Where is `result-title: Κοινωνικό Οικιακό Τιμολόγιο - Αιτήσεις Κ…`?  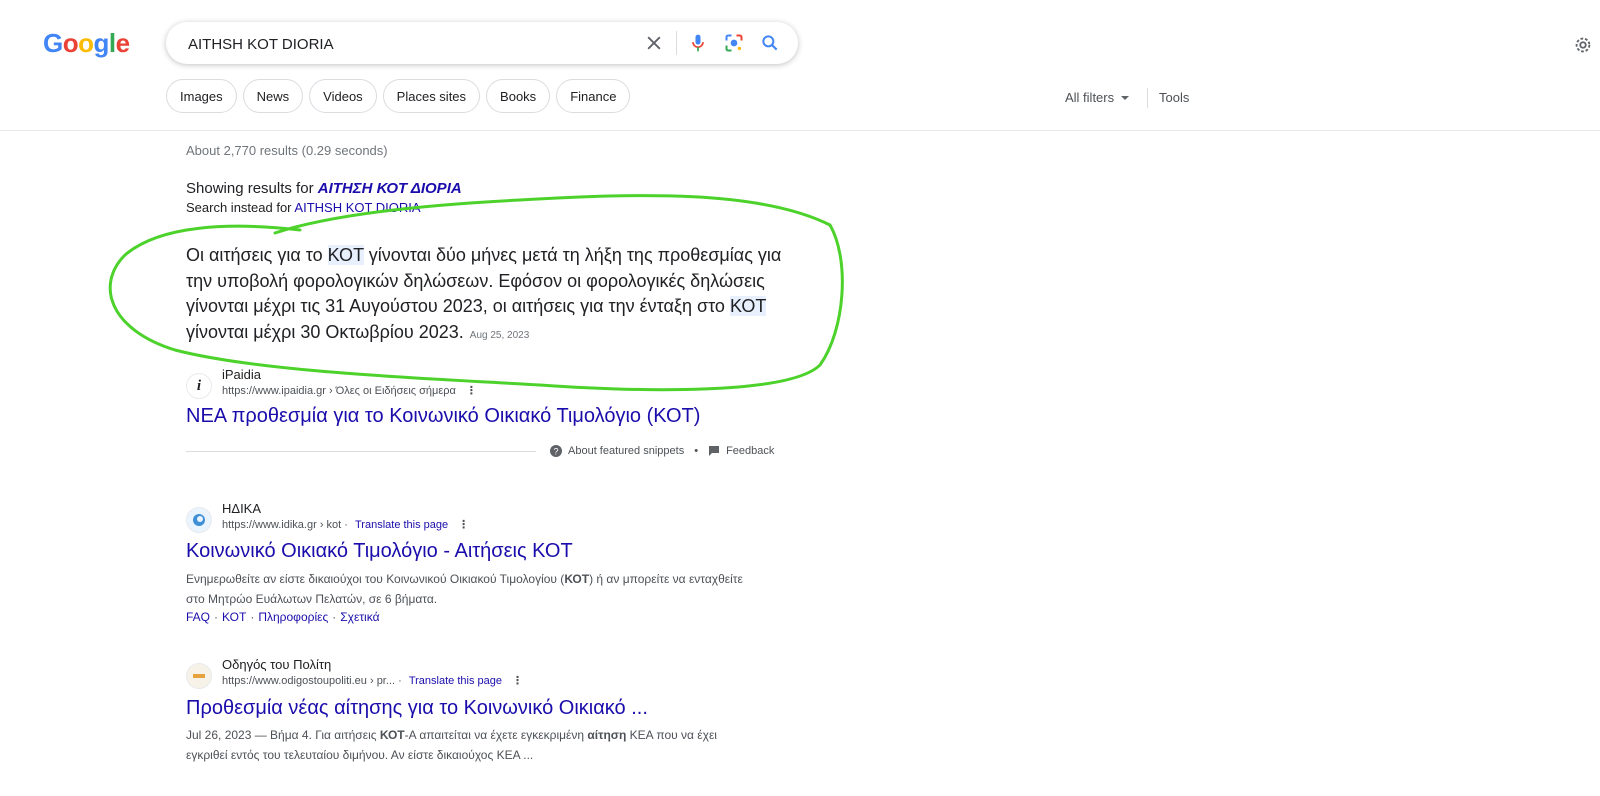
result-title: Κοινωνικό Οικιακό Τιμολόγιο - Αιτήσεις Κ… is located at coordinates (379, 551).